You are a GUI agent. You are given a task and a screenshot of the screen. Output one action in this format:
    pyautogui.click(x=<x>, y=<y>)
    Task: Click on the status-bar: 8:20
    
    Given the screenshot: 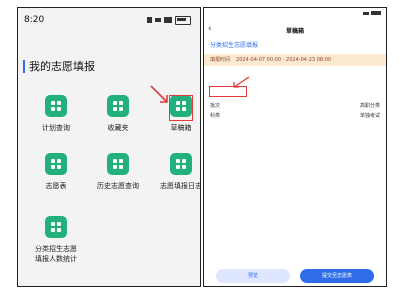 What is the action you would take?
    pyautogui.click(x=109, y=20)
    